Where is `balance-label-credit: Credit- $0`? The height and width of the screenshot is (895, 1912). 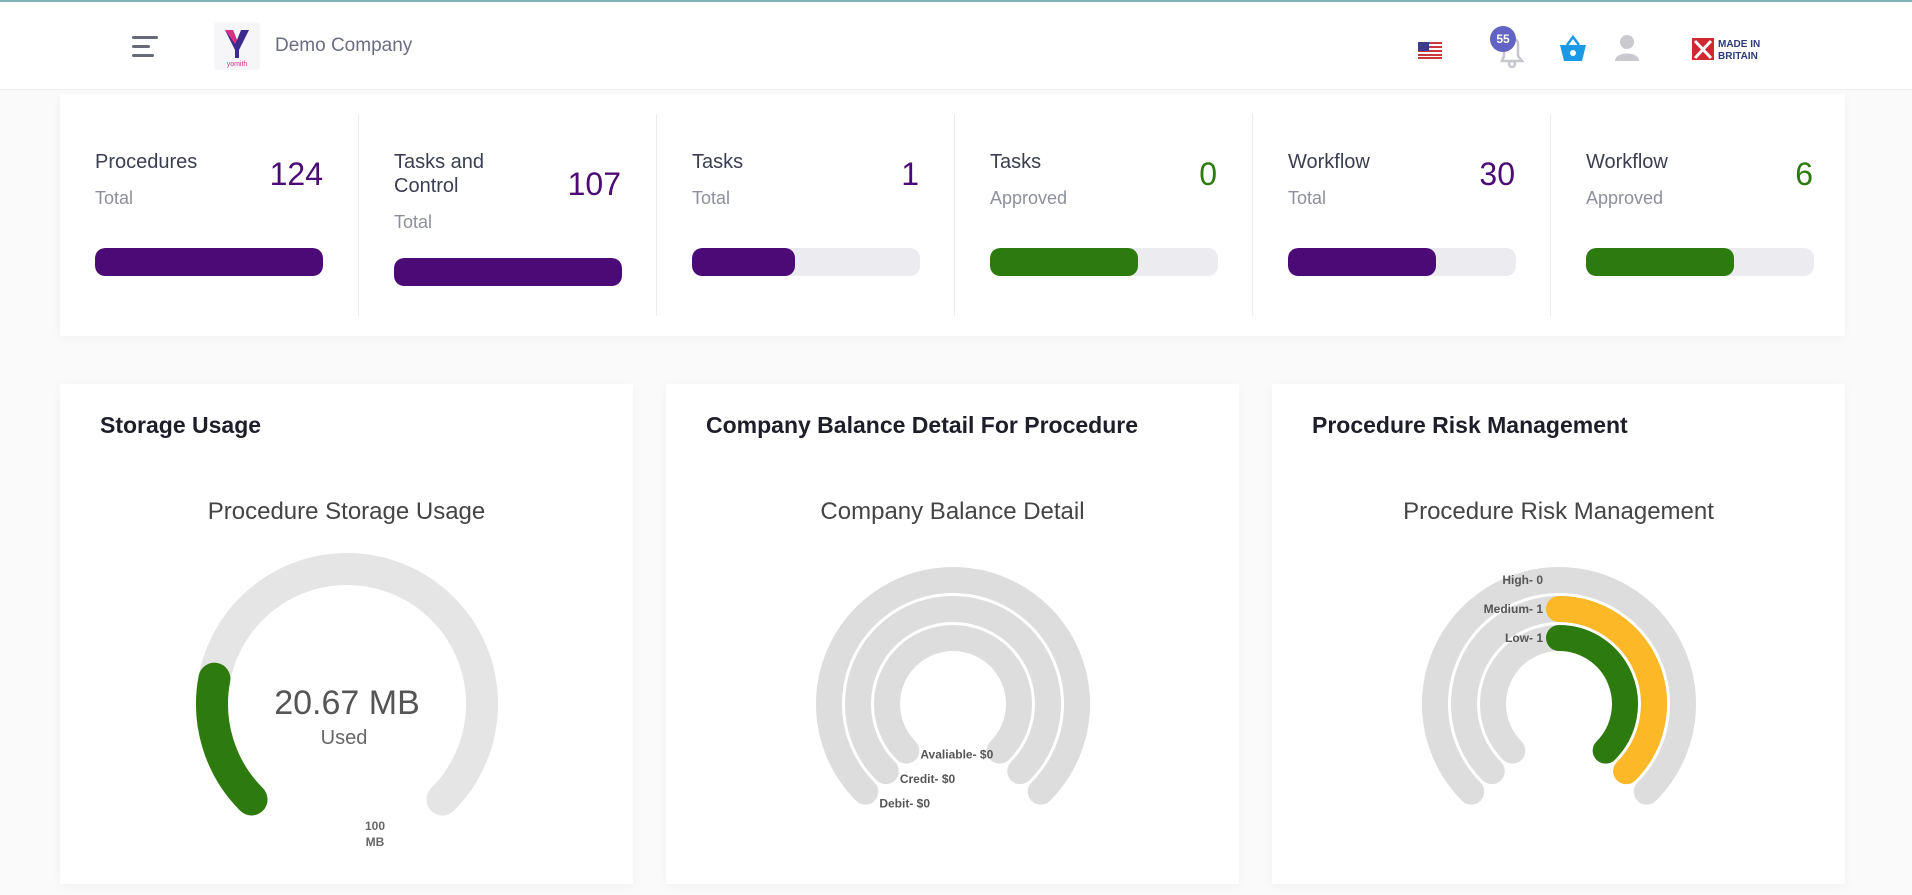 balance-label-credit: Credit- $0 is located at coordinates (928, 779).